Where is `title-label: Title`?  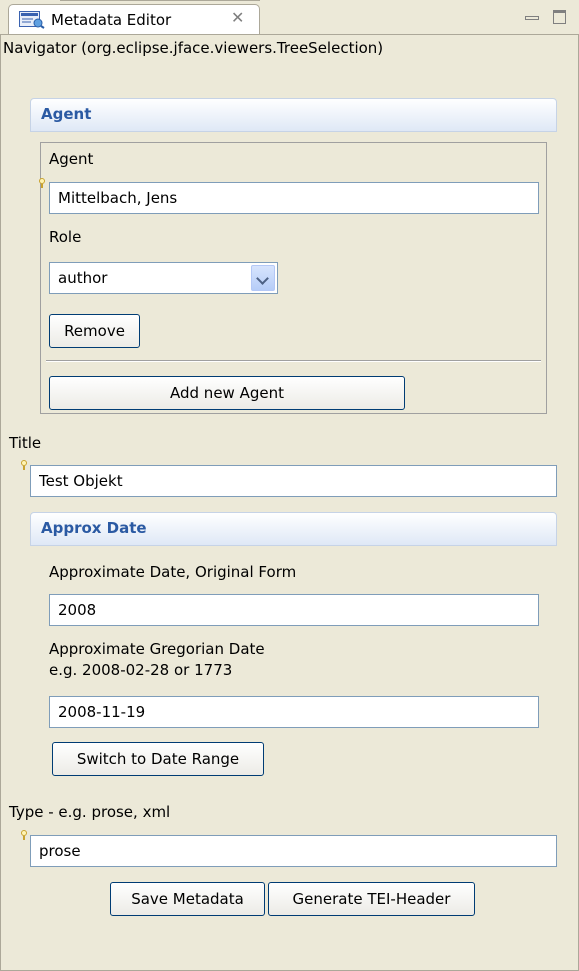
title-label: Title is located at coordinates (25, 443).